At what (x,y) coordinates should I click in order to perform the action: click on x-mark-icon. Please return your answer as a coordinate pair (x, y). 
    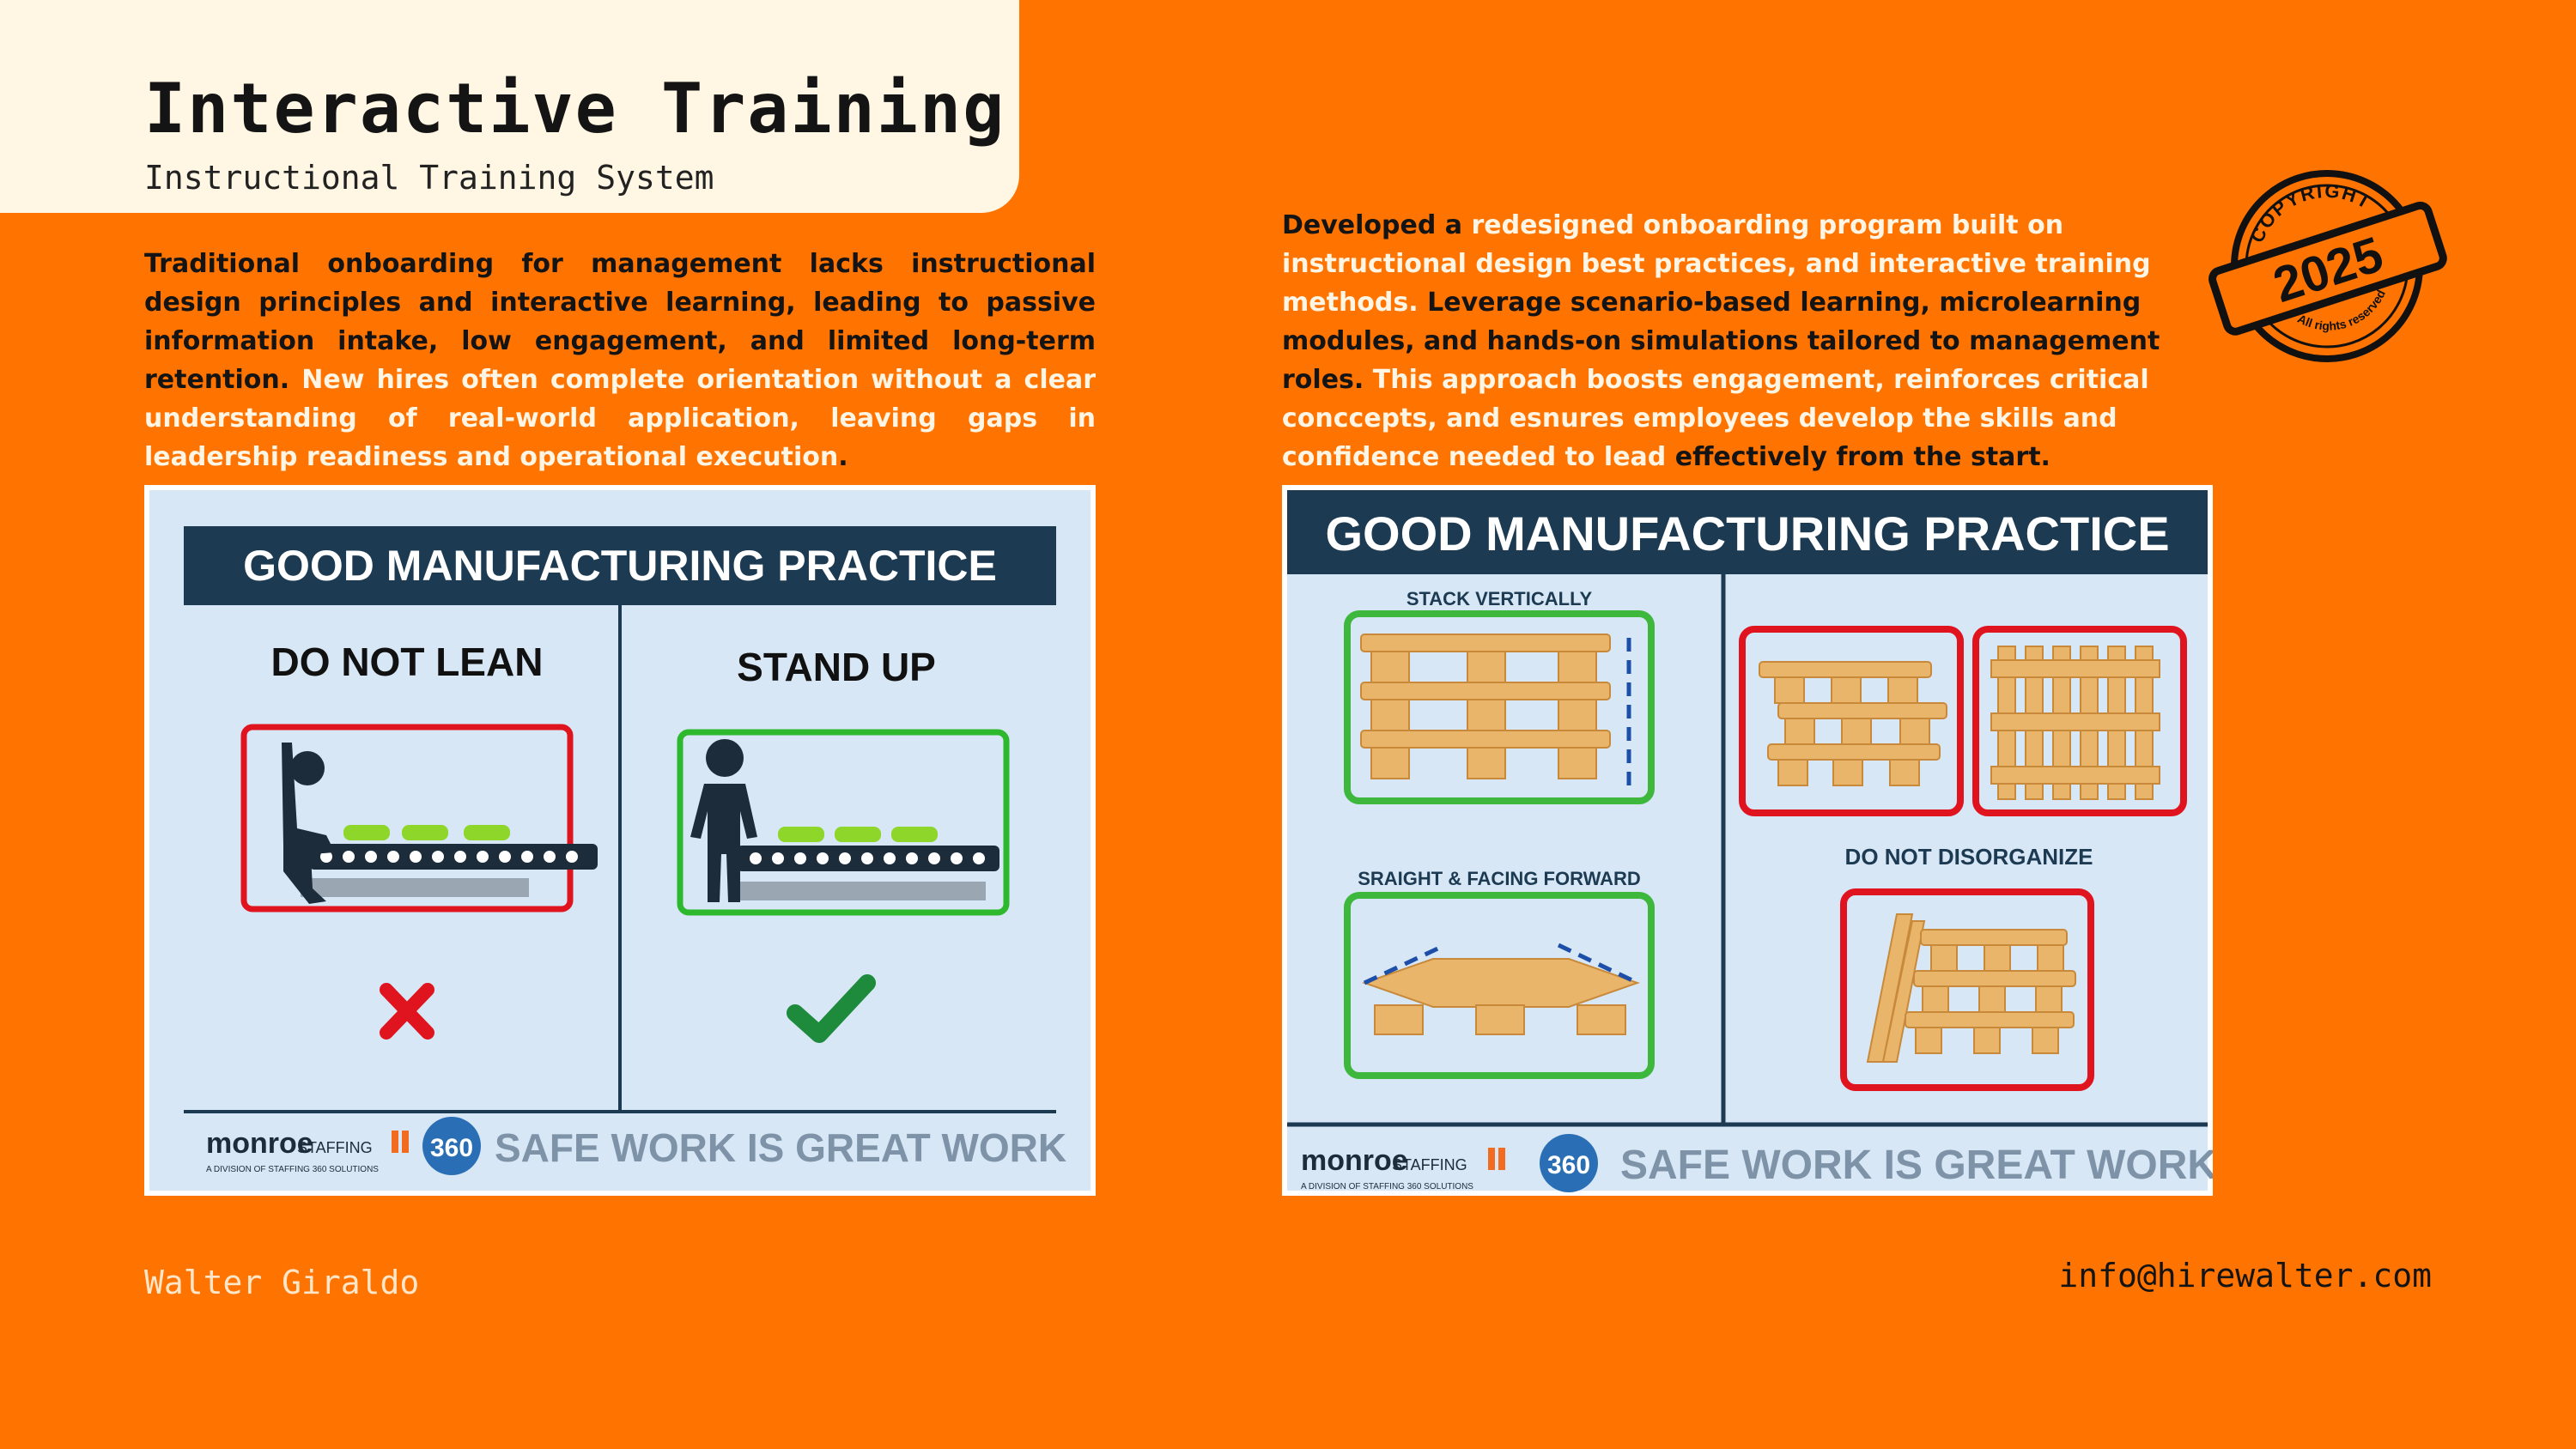
    Looking at the image, I should click on (407, 1011).